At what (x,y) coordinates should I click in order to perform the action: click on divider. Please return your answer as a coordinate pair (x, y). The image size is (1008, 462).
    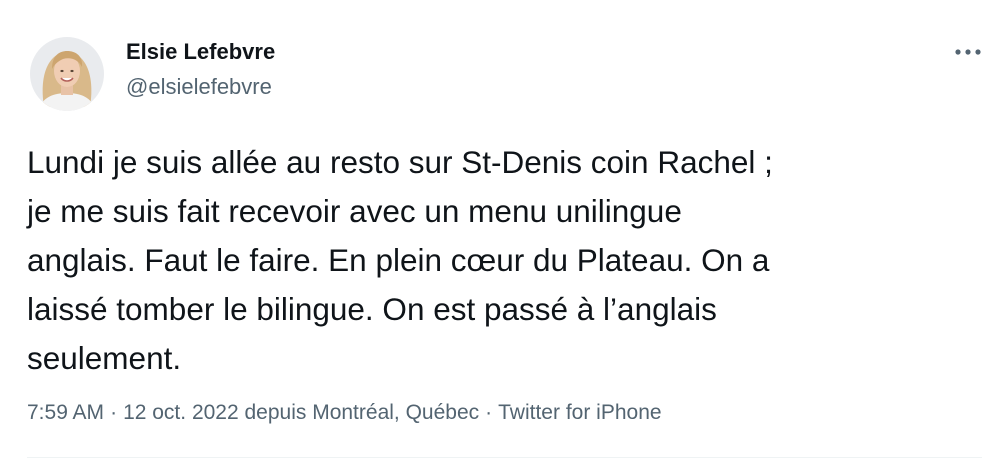
    Looking at the image, I should click on (504, 457).